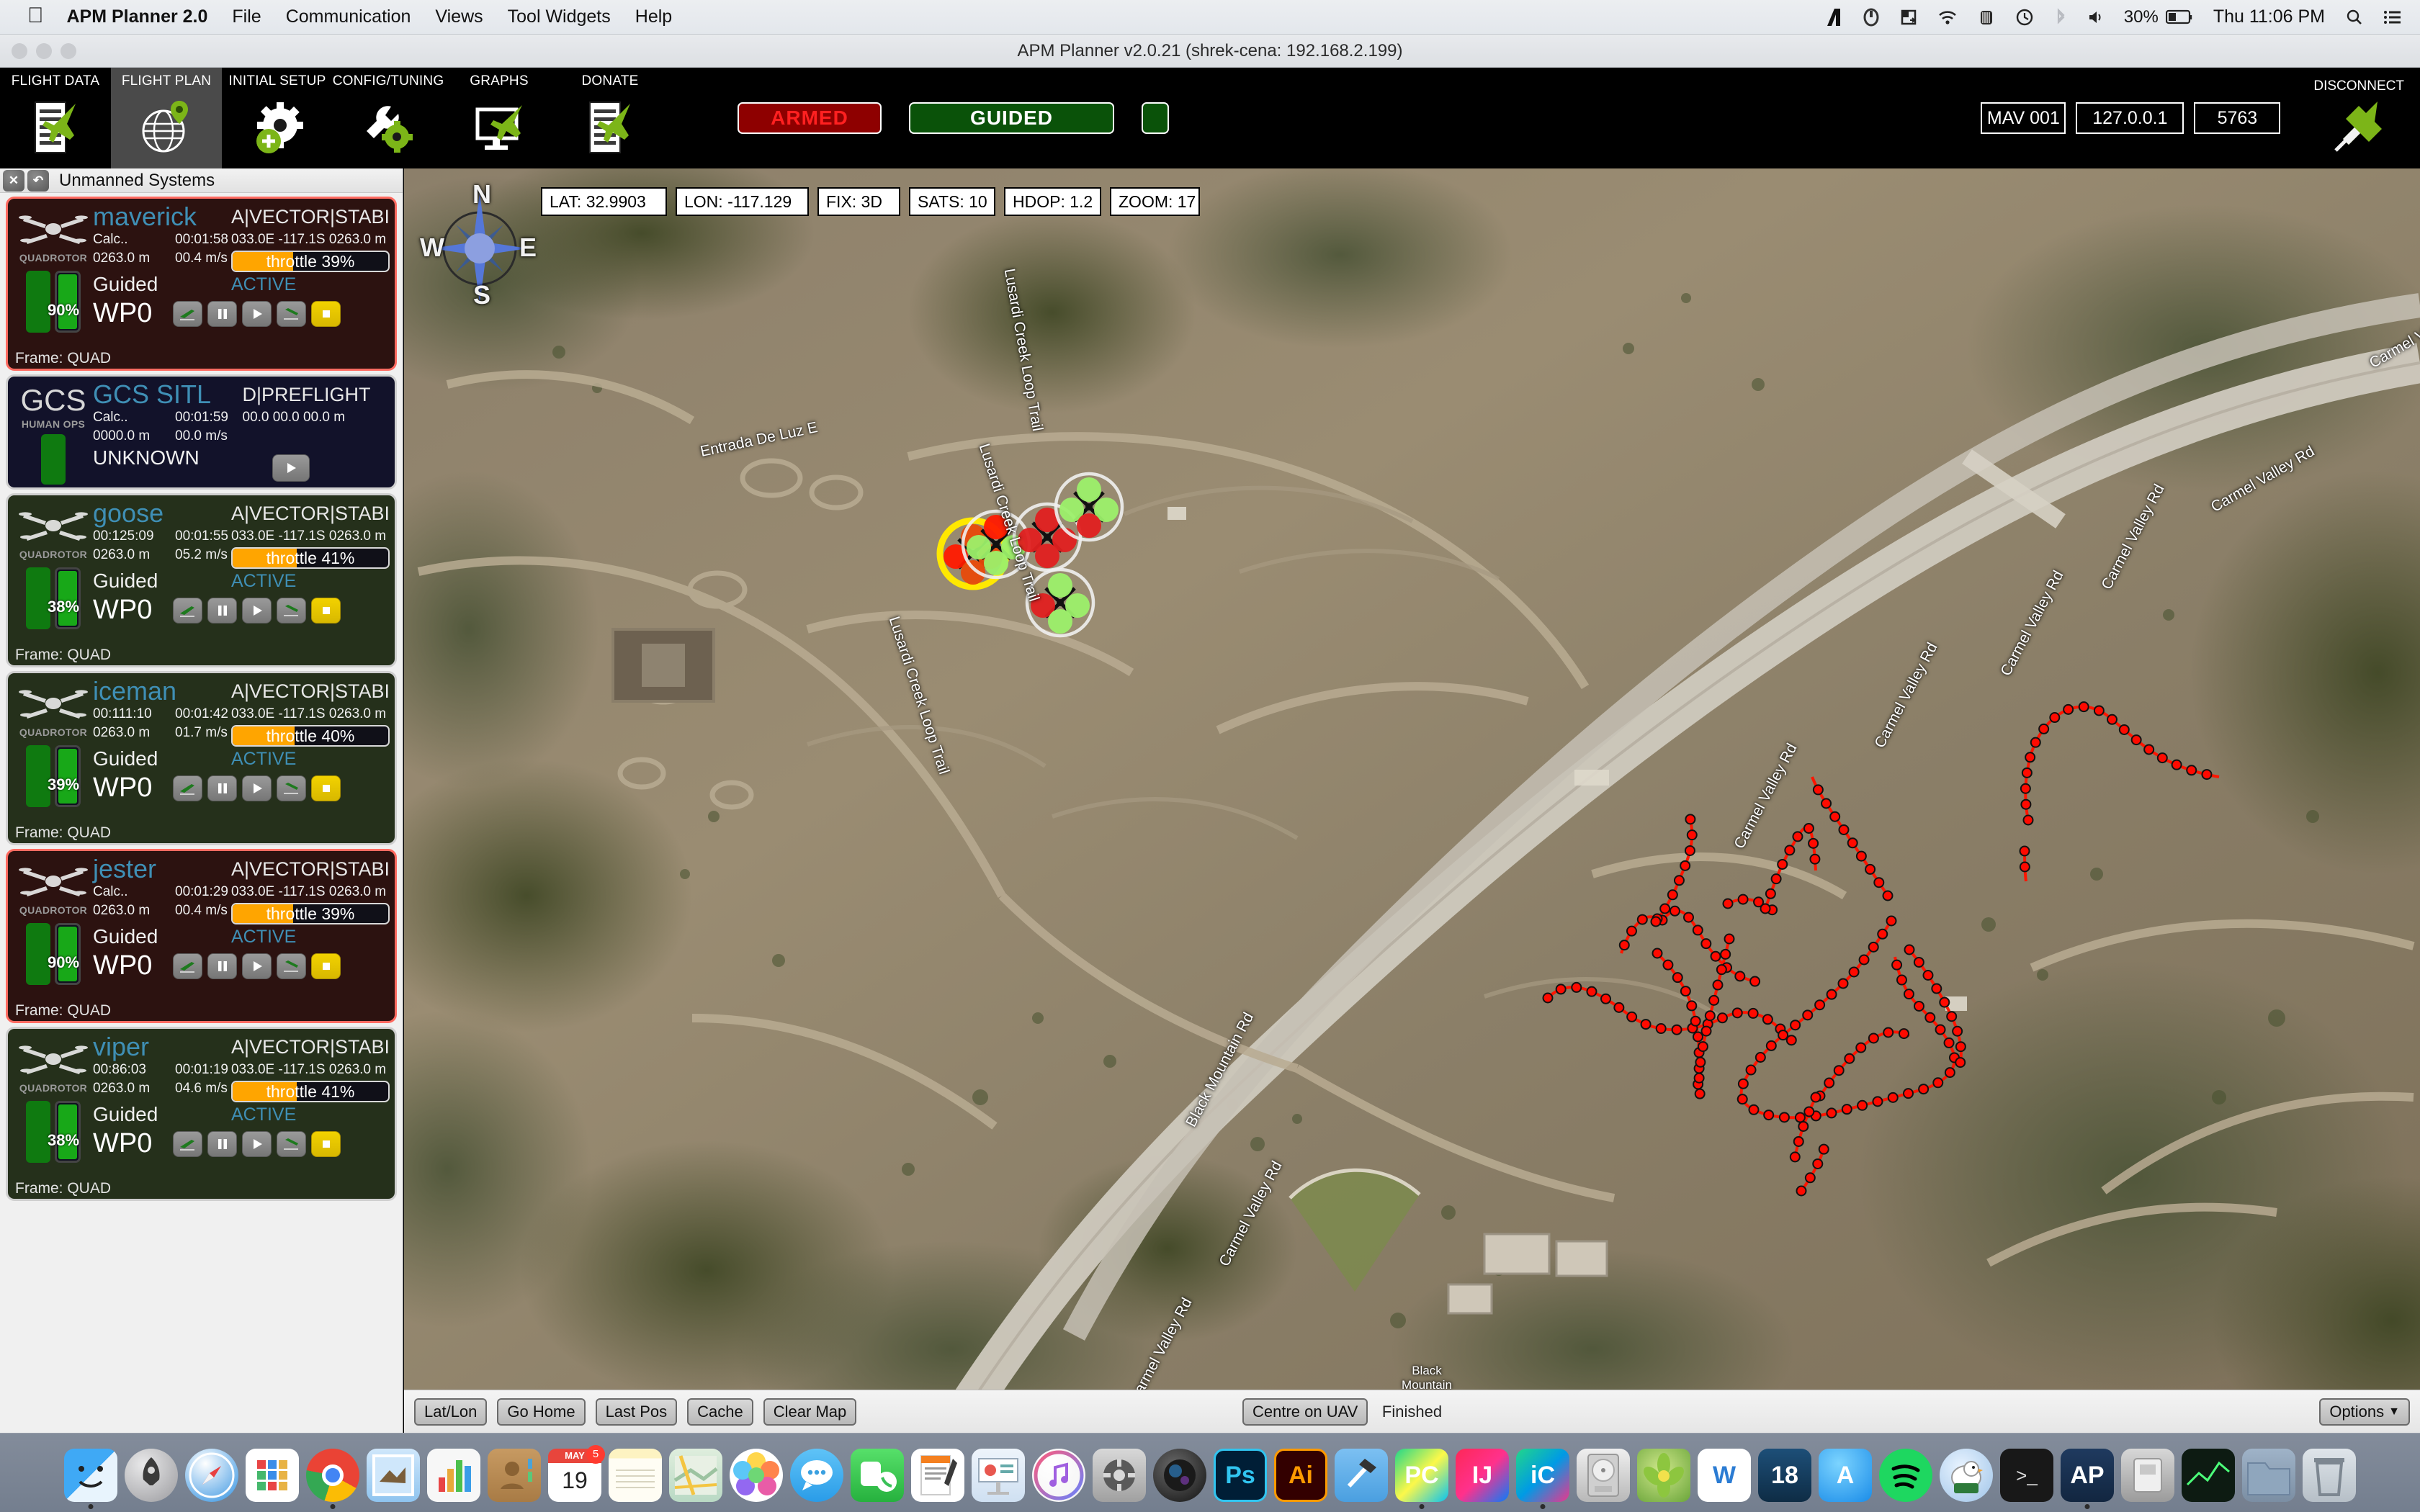 The width and height of the screenshot is (2420, 1512). I want to click on map-clear-map-button: Clear Map, so click(810, 1412).